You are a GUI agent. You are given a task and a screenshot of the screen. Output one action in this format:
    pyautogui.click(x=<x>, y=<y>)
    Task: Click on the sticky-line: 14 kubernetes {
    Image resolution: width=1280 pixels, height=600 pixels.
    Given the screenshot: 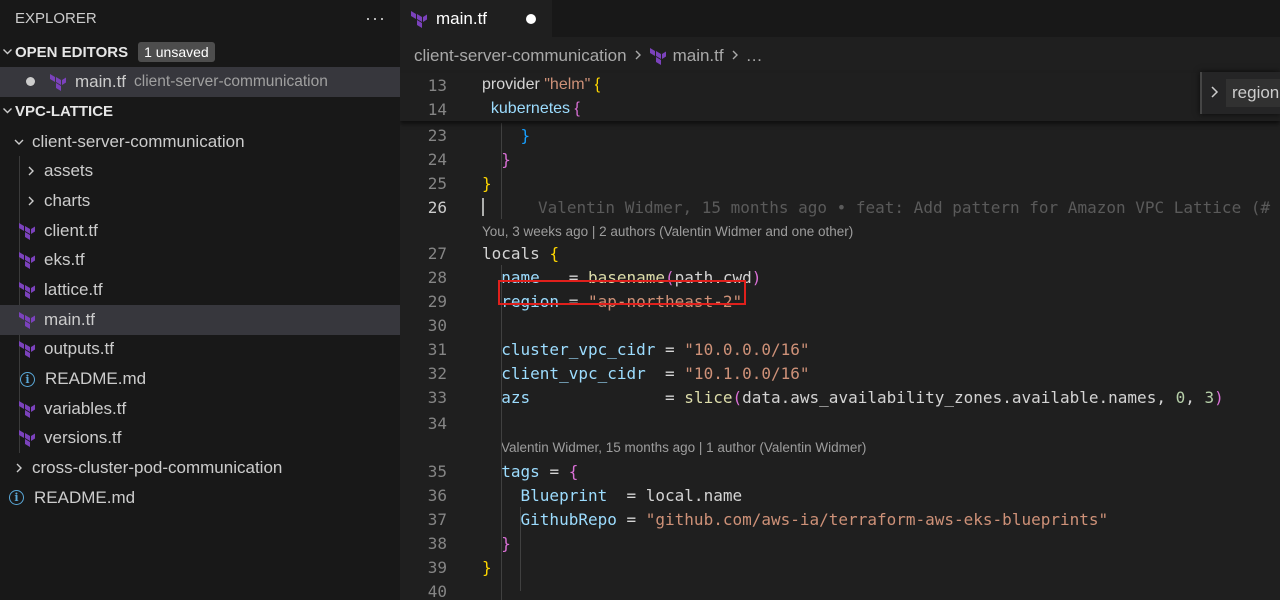 What is the action you would take?
    pyautogui.click(x=840, y=109)
    